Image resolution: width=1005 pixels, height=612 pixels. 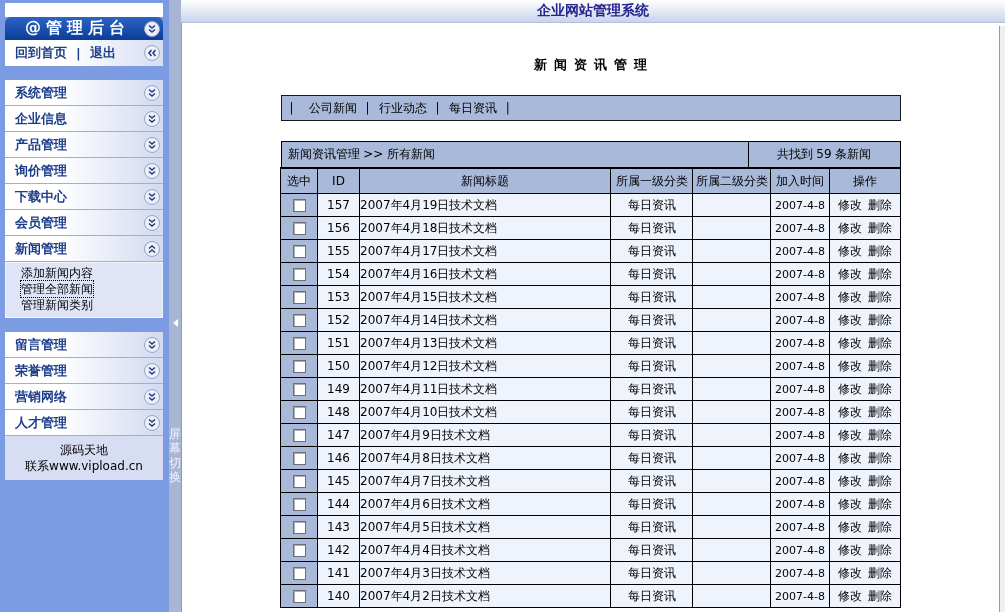 What do you see at coordinates (57, 273) in the screenshot?
I see `submenu-link: 添加新闻内容` at bounding box center [57, 273].